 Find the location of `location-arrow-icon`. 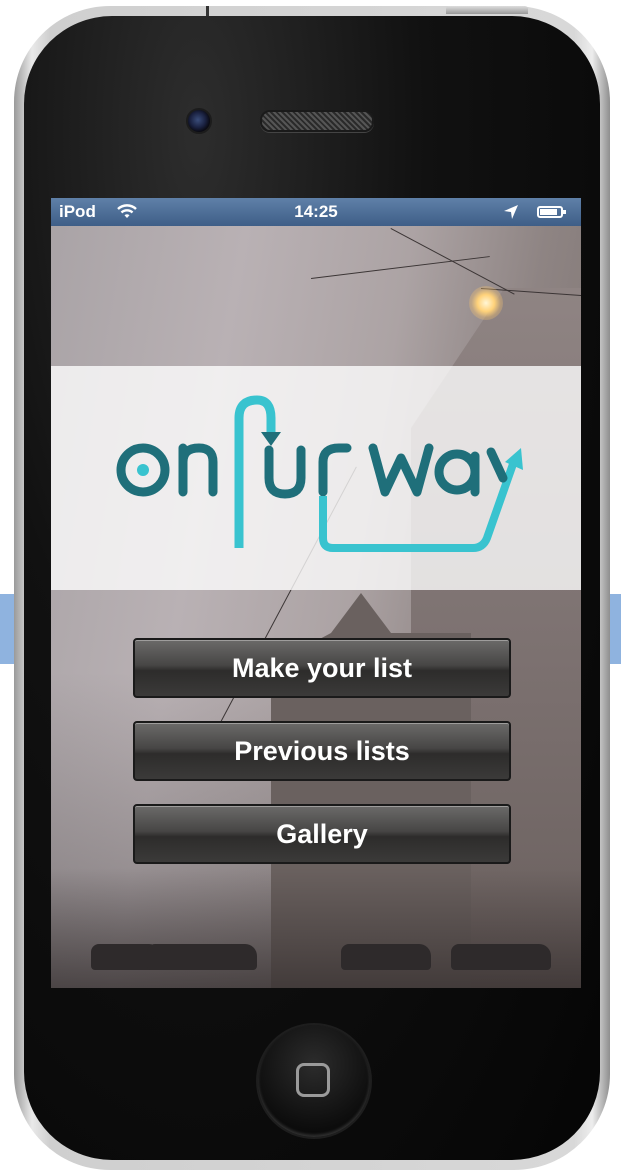

location-arrow-icon is located at coordinates (511, 212).